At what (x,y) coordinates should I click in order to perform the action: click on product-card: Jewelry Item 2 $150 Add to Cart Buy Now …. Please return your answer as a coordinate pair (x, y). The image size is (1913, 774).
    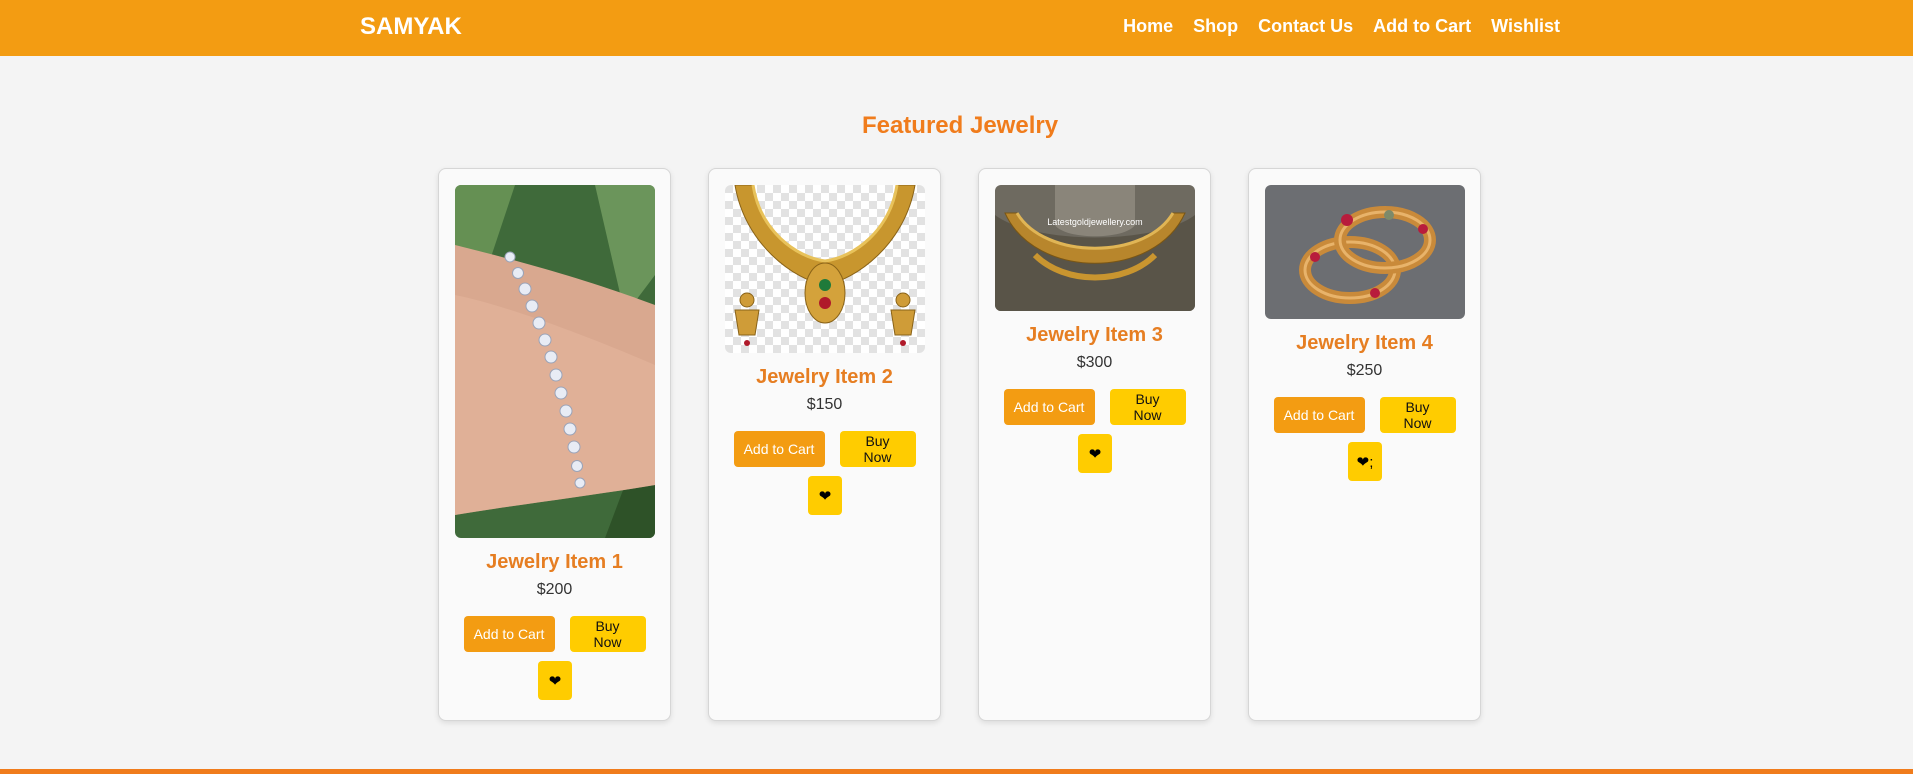
    Looking at the image, I should click on (824, 444).